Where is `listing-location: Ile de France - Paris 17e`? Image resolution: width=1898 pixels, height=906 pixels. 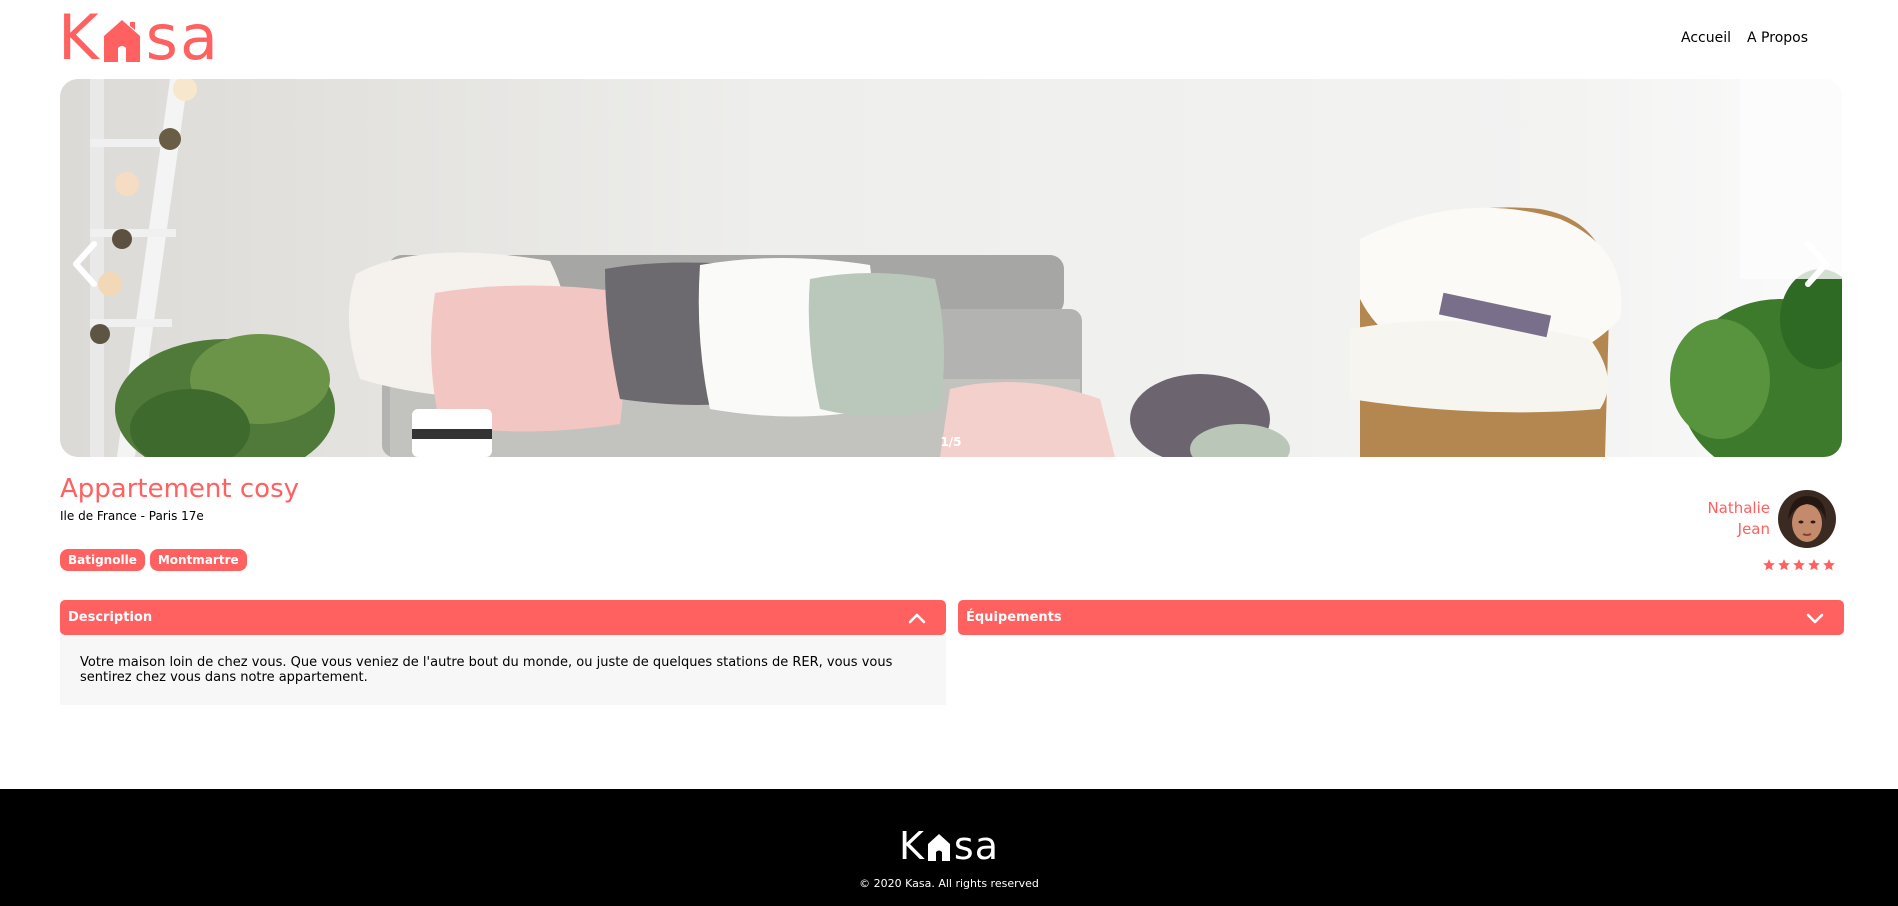
listing-location: Ile de France - Paris 17e is located at coordinates (132, 516).